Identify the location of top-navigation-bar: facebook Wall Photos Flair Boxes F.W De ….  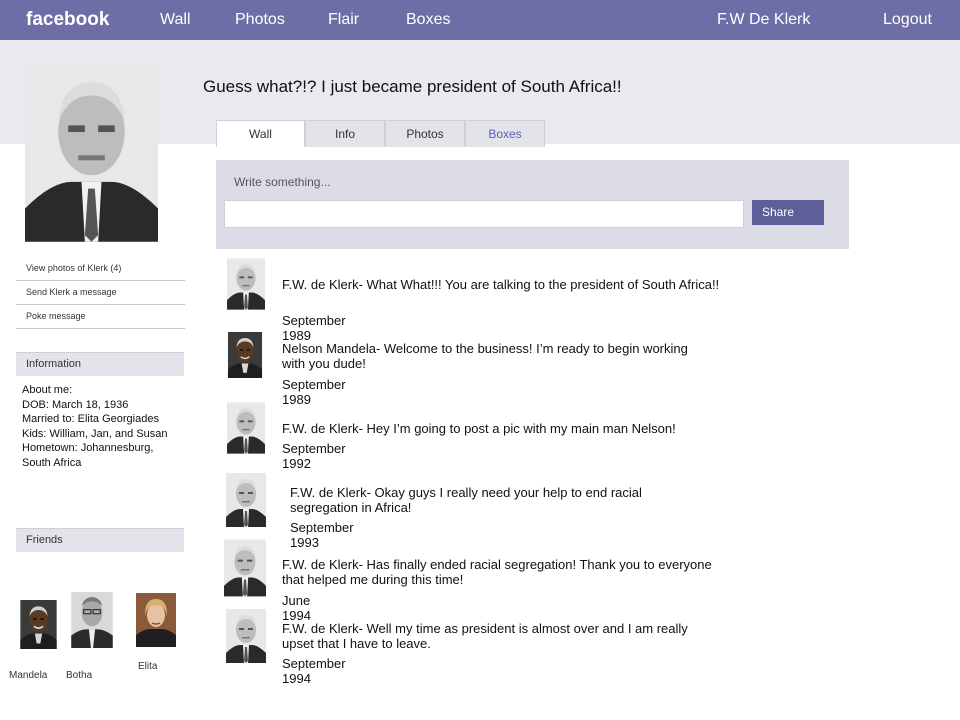
(480, 20).